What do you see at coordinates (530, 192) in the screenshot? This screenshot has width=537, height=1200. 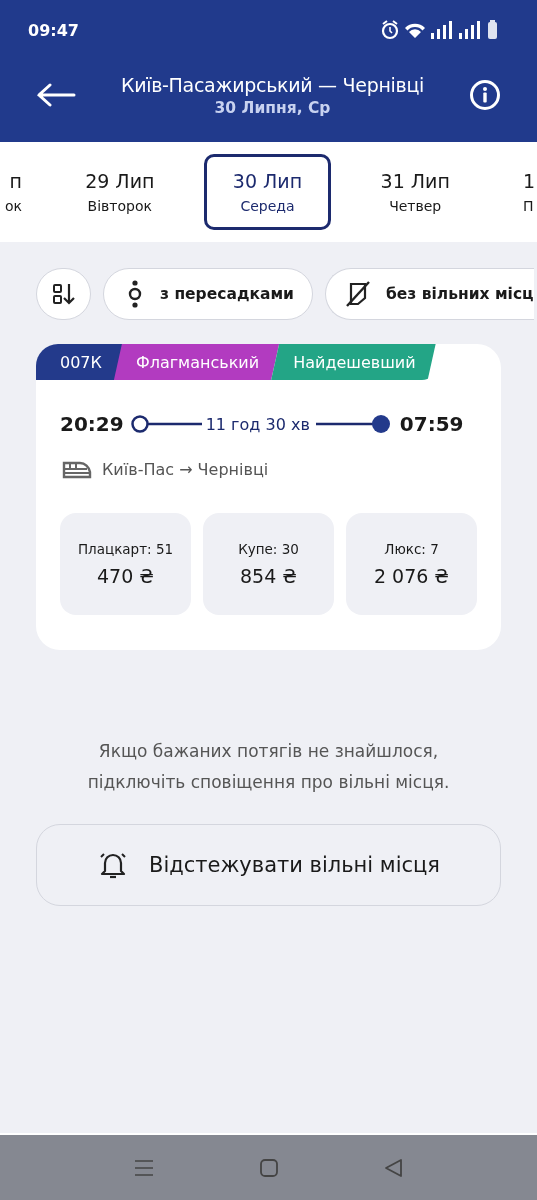 I see `date-tab: 1 П` at bounding box center [530, 192].